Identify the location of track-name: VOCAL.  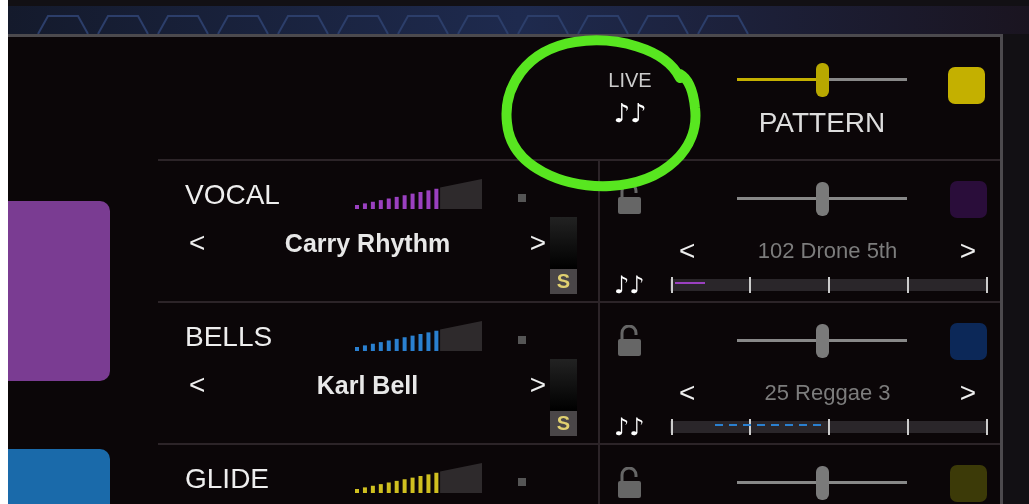
(233, 195).